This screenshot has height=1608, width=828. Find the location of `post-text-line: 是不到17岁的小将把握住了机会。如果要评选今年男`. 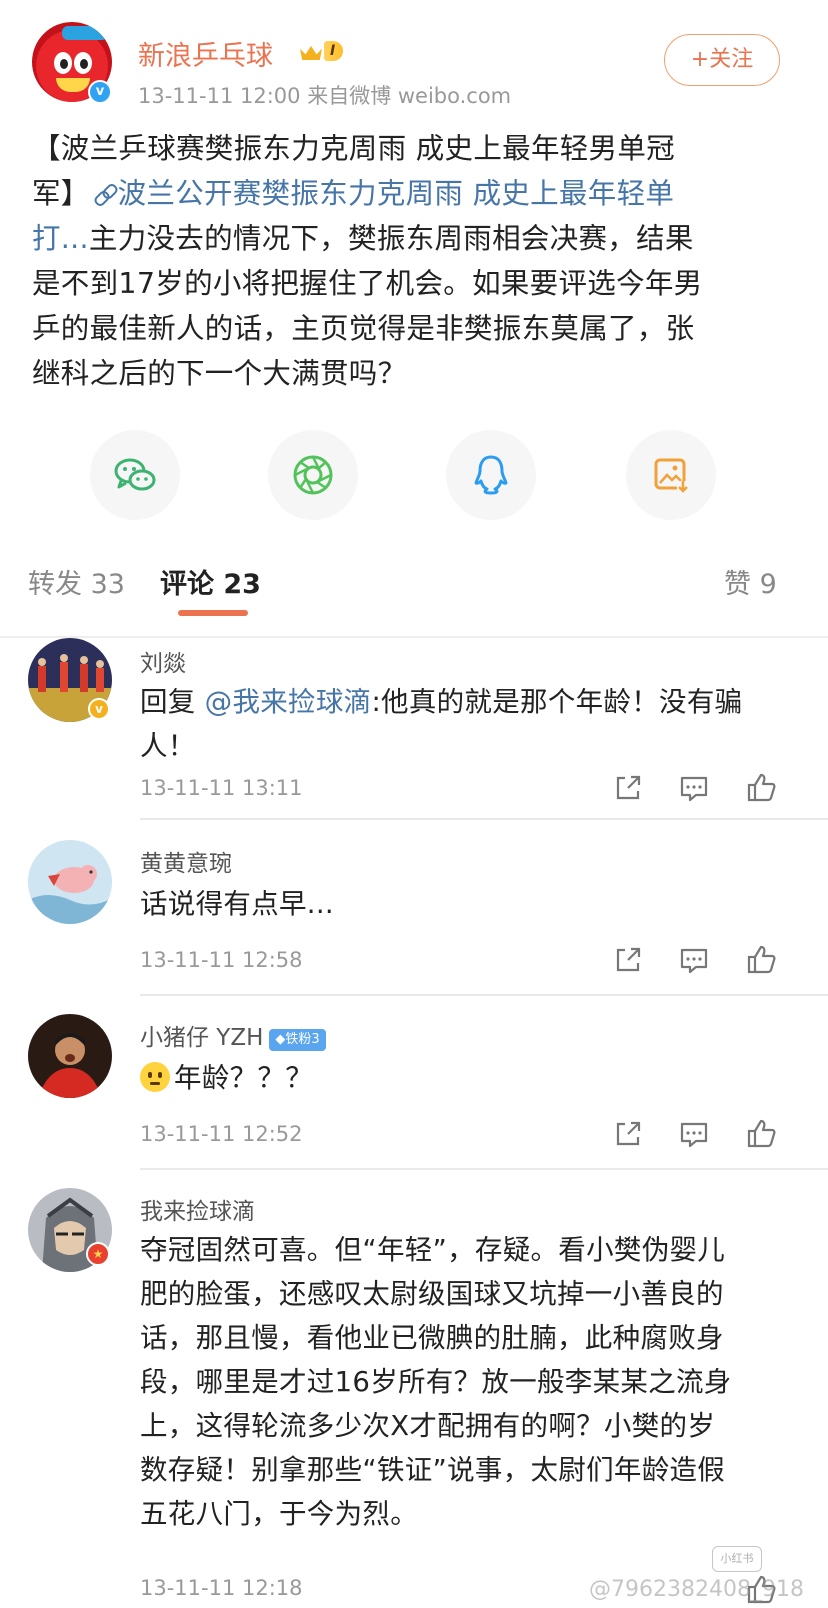

post-text-line: 是不到17岁的小将把握住了机会。如果要评选今年男 is located at coordinates (367, 283).